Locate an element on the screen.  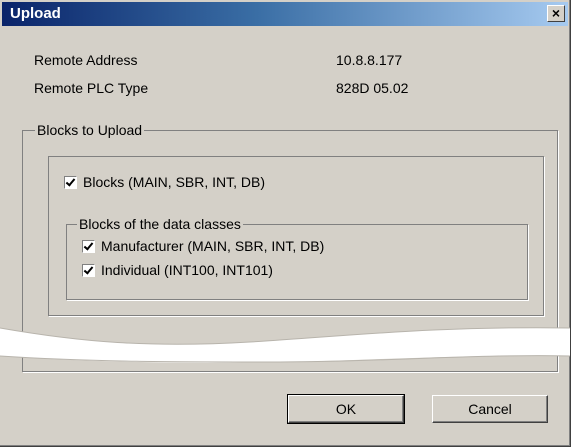
remote-address-value: 10.8.8.177 is located at coordinates (369, 60).